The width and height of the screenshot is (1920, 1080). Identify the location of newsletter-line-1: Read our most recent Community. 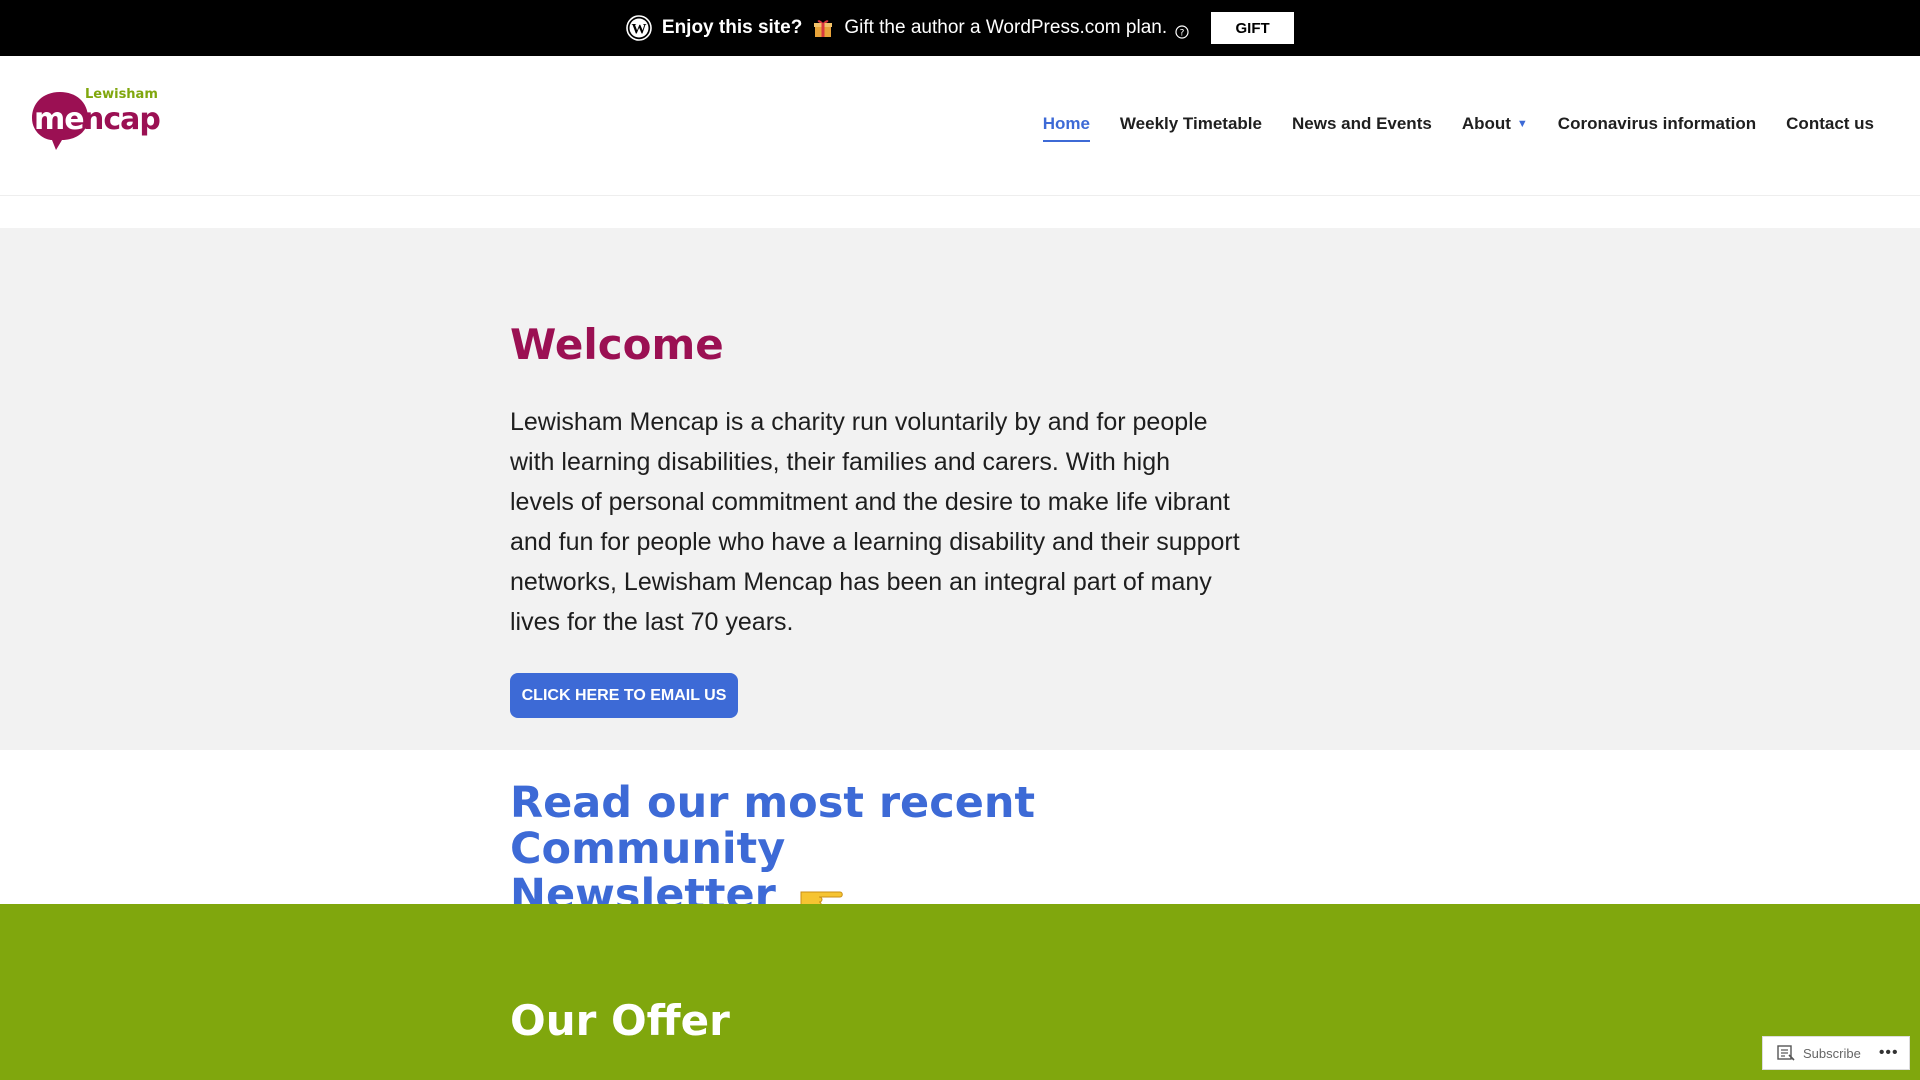
(773, 826).